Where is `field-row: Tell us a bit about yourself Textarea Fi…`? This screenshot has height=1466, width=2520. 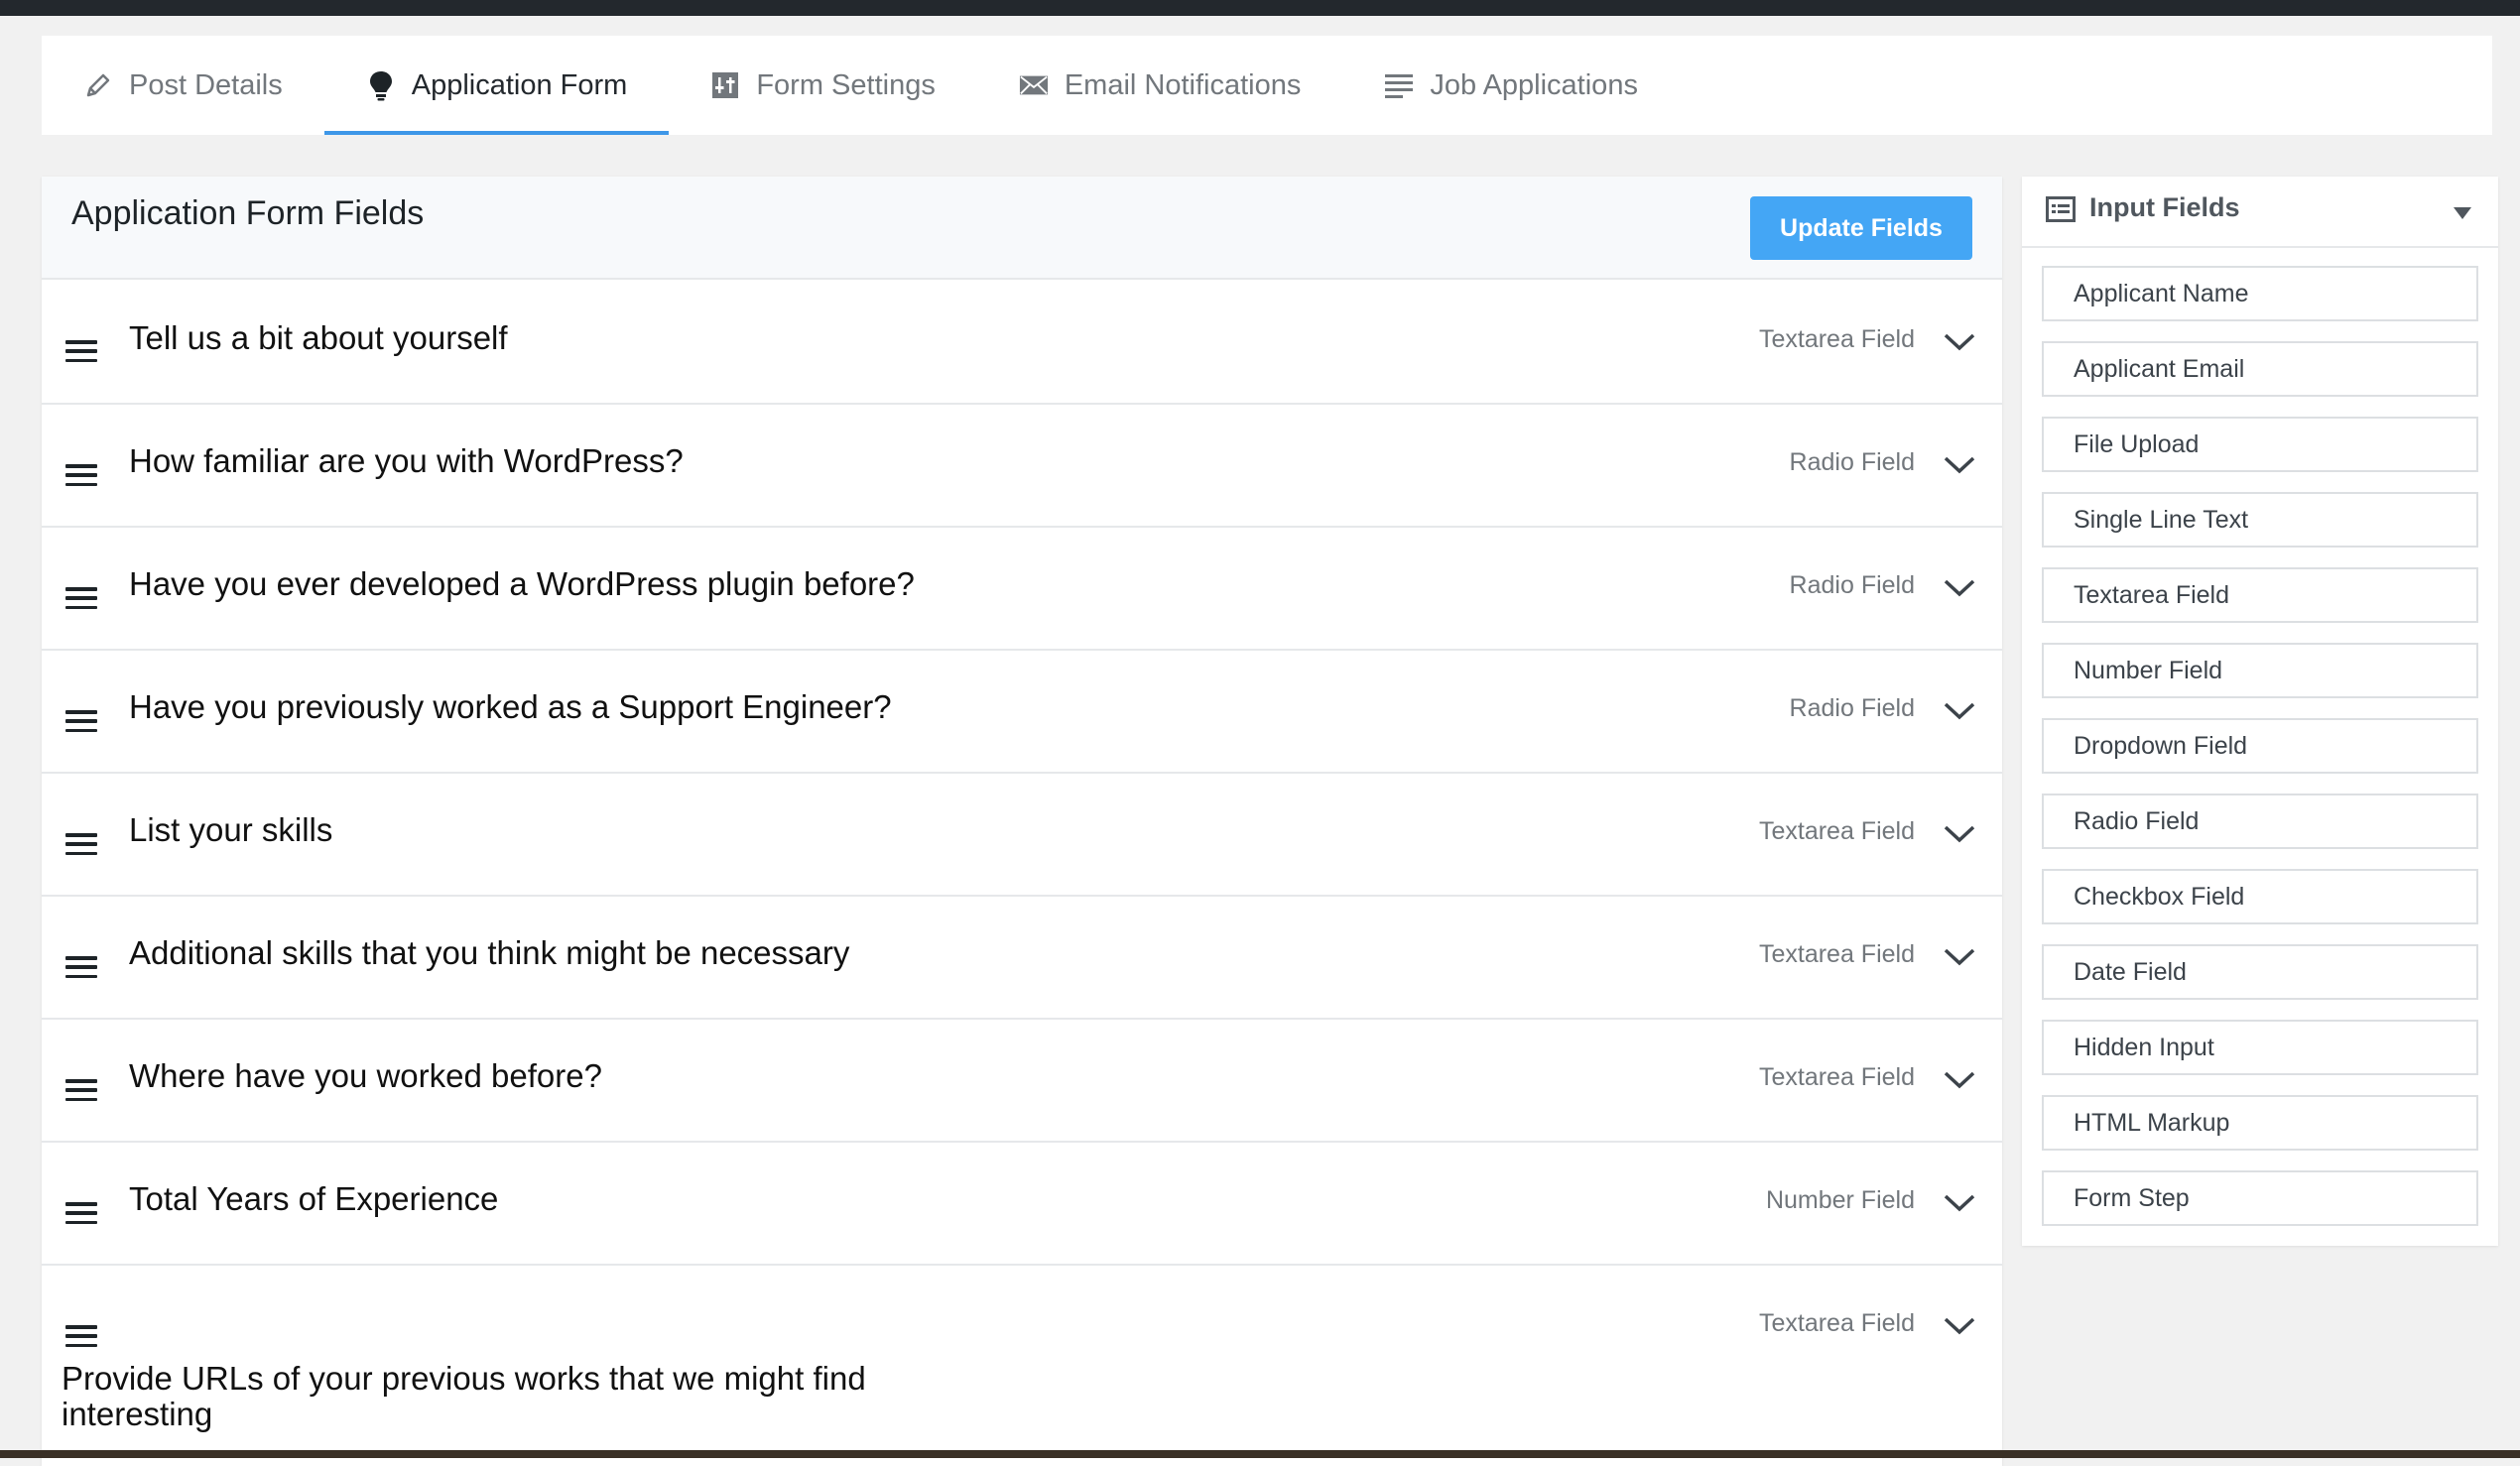 field-row: Tell us a bit about yourself Textarea Fi… is located at coordinates (1022, 343).